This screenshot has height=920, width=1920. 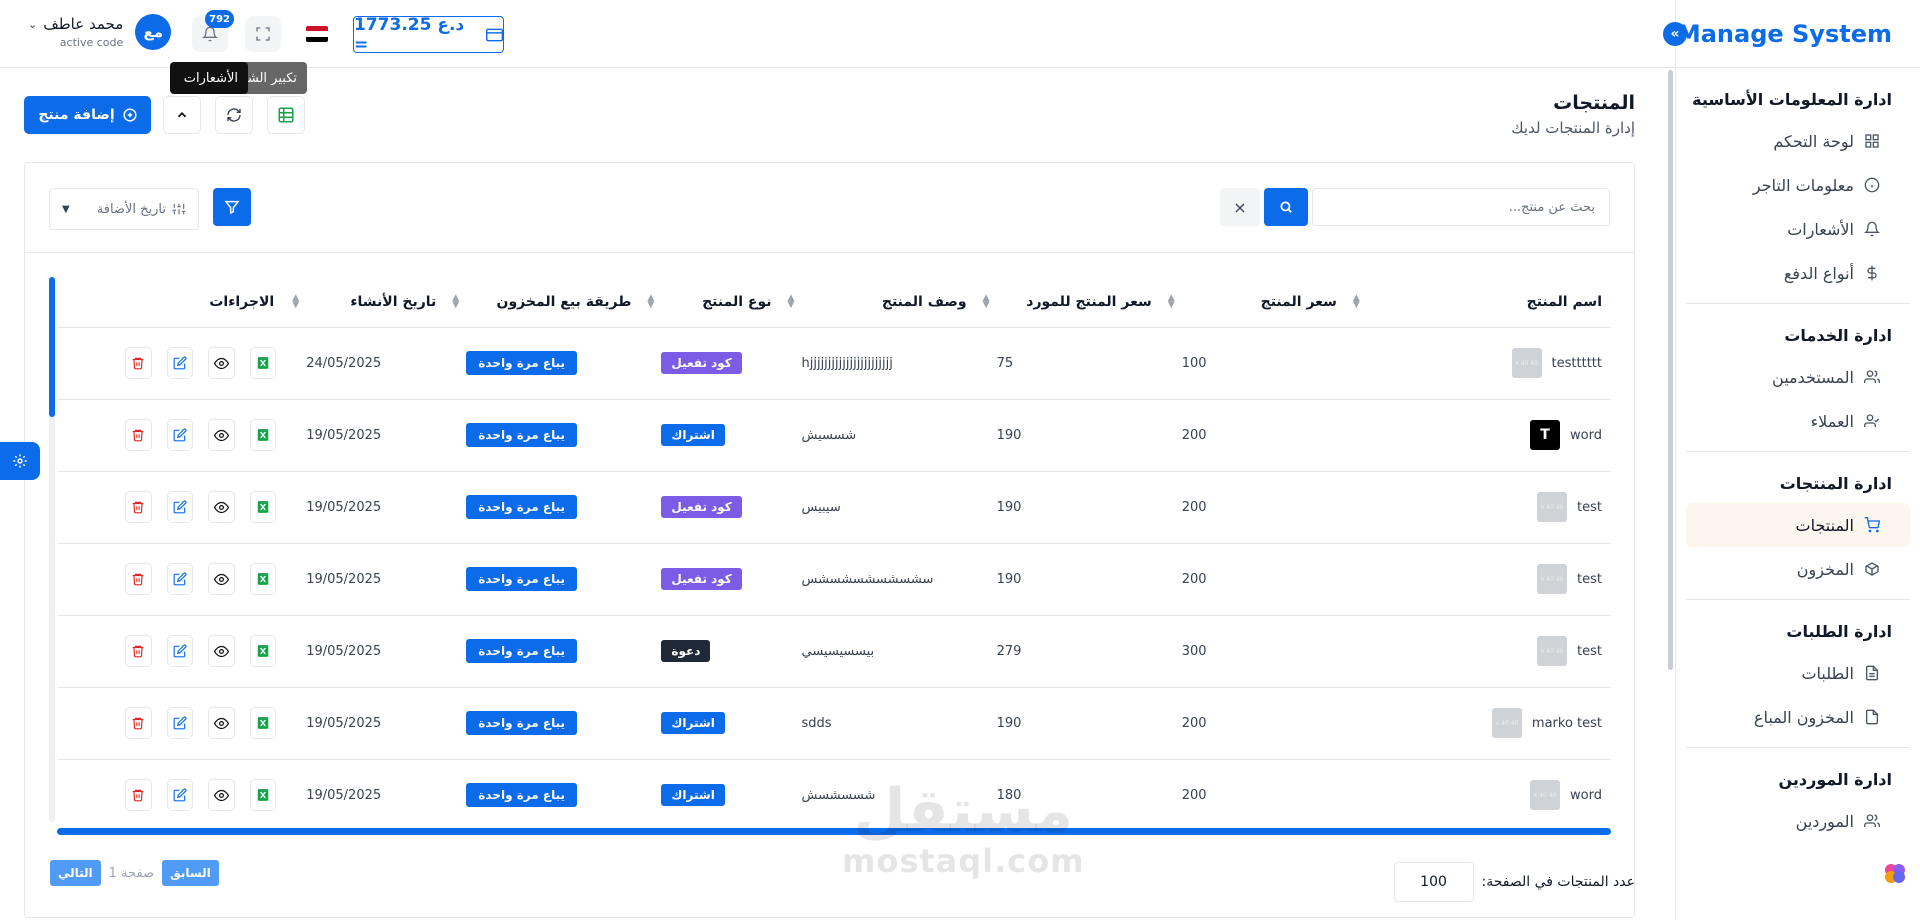 What do you see at coordinates (1798, 229) in the screenshot?
I see `sidebar-item: الأشعارات` at bounding box center [1798, 229].